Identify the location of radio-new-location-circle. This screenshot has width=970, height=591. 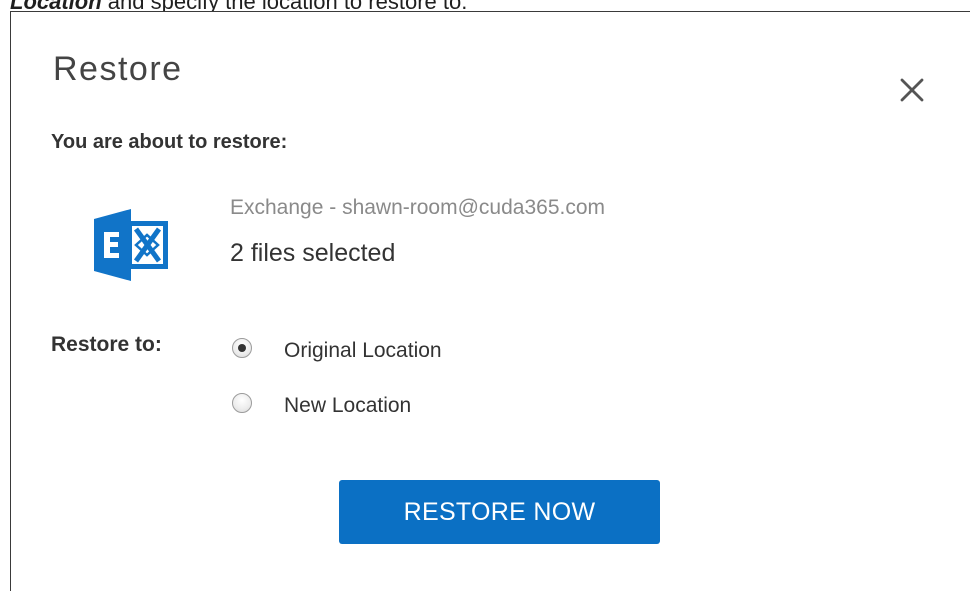
(242, 403).